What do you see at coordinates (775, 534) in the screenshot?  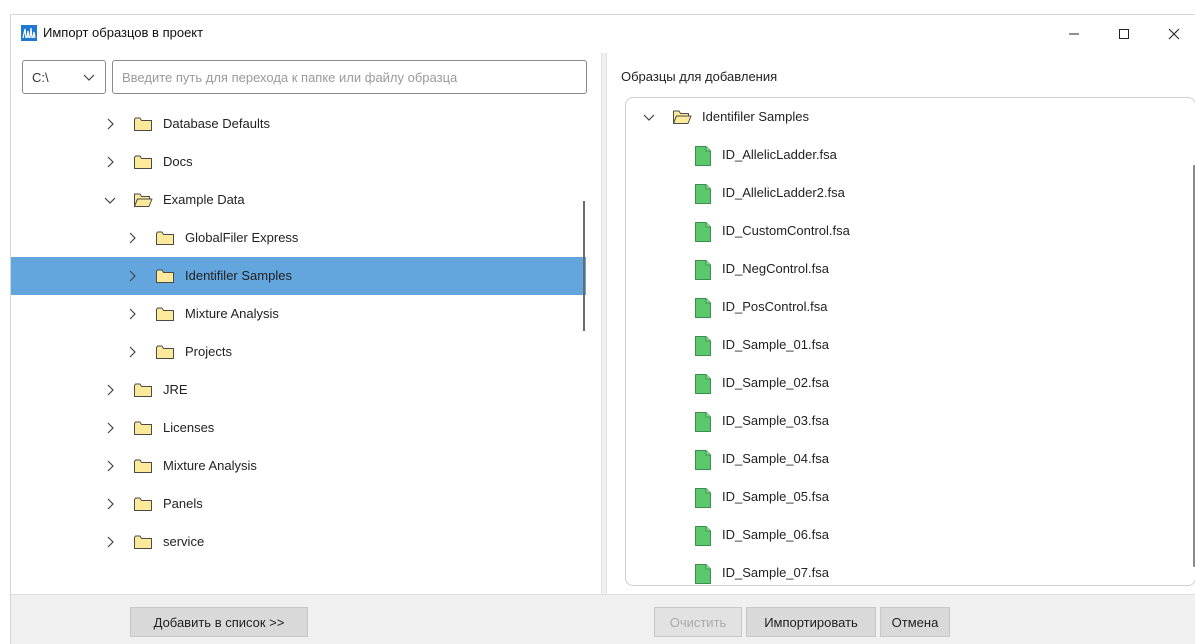 I see `sample-file-label: ID_Sample_06.fsa` at bounding box center [775, 534].